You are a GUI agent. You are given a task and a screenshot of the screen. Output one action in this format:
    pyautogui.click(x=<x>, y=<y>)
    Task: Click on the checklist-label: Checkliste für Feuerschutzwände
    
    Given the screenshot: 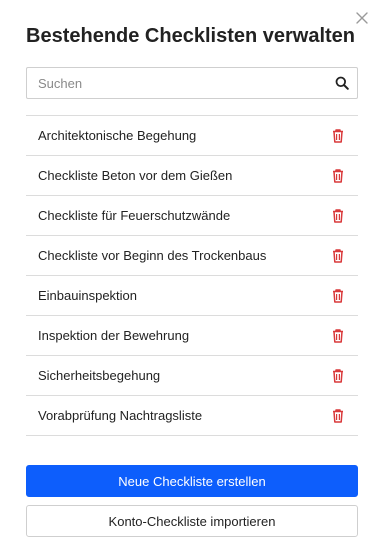 What is the action you would take?
    pyautogui.click(x=134, y=215)
    